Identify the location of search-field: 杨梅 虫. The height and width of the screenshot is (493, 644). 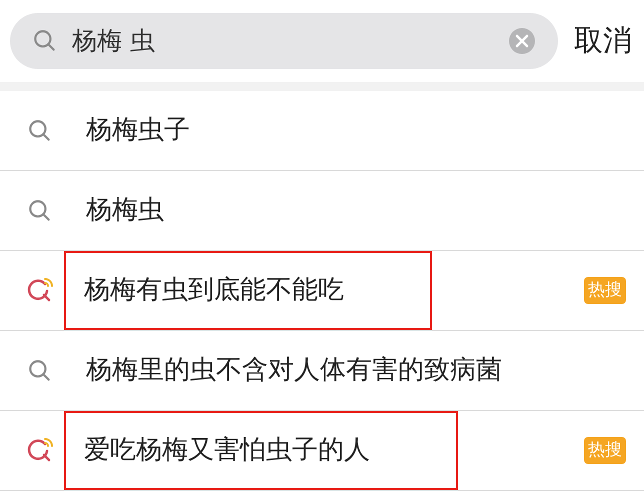
(284, 41).